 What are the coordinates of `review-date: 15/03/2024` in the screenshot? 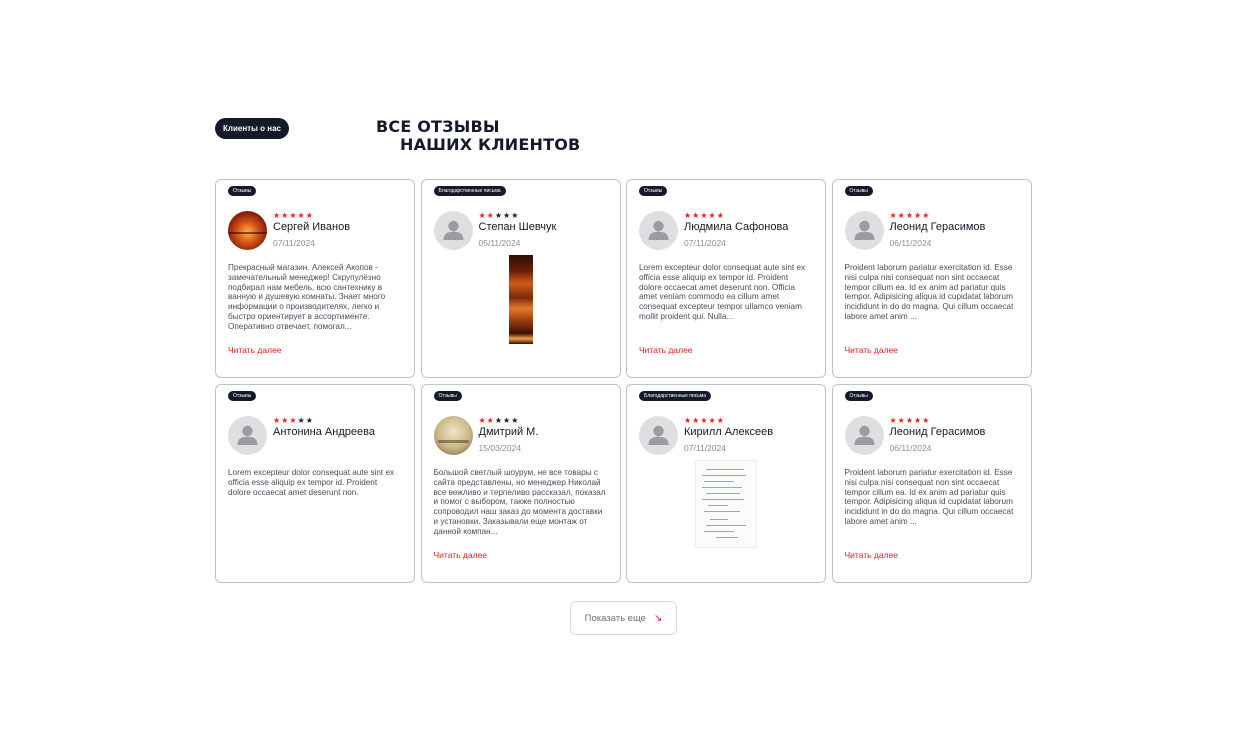 It's located at (500, 448).